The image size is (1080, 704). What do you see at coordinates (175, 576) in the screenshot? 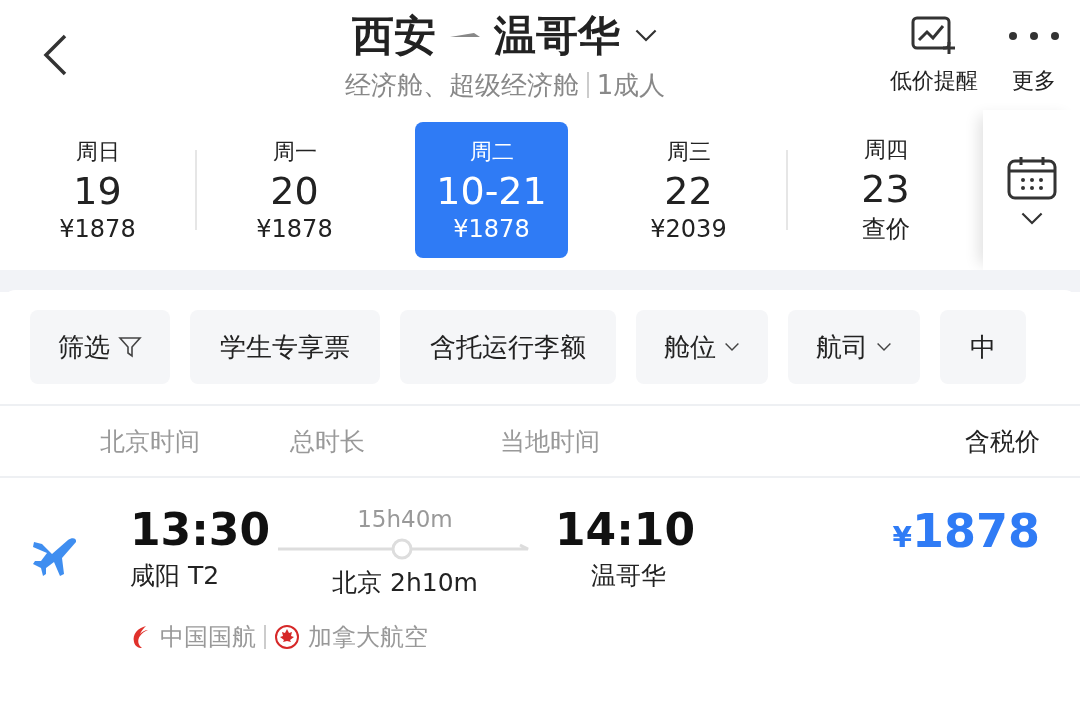
I see `departure-airport: 咸阳 T2` at bounding box center [175, 576].